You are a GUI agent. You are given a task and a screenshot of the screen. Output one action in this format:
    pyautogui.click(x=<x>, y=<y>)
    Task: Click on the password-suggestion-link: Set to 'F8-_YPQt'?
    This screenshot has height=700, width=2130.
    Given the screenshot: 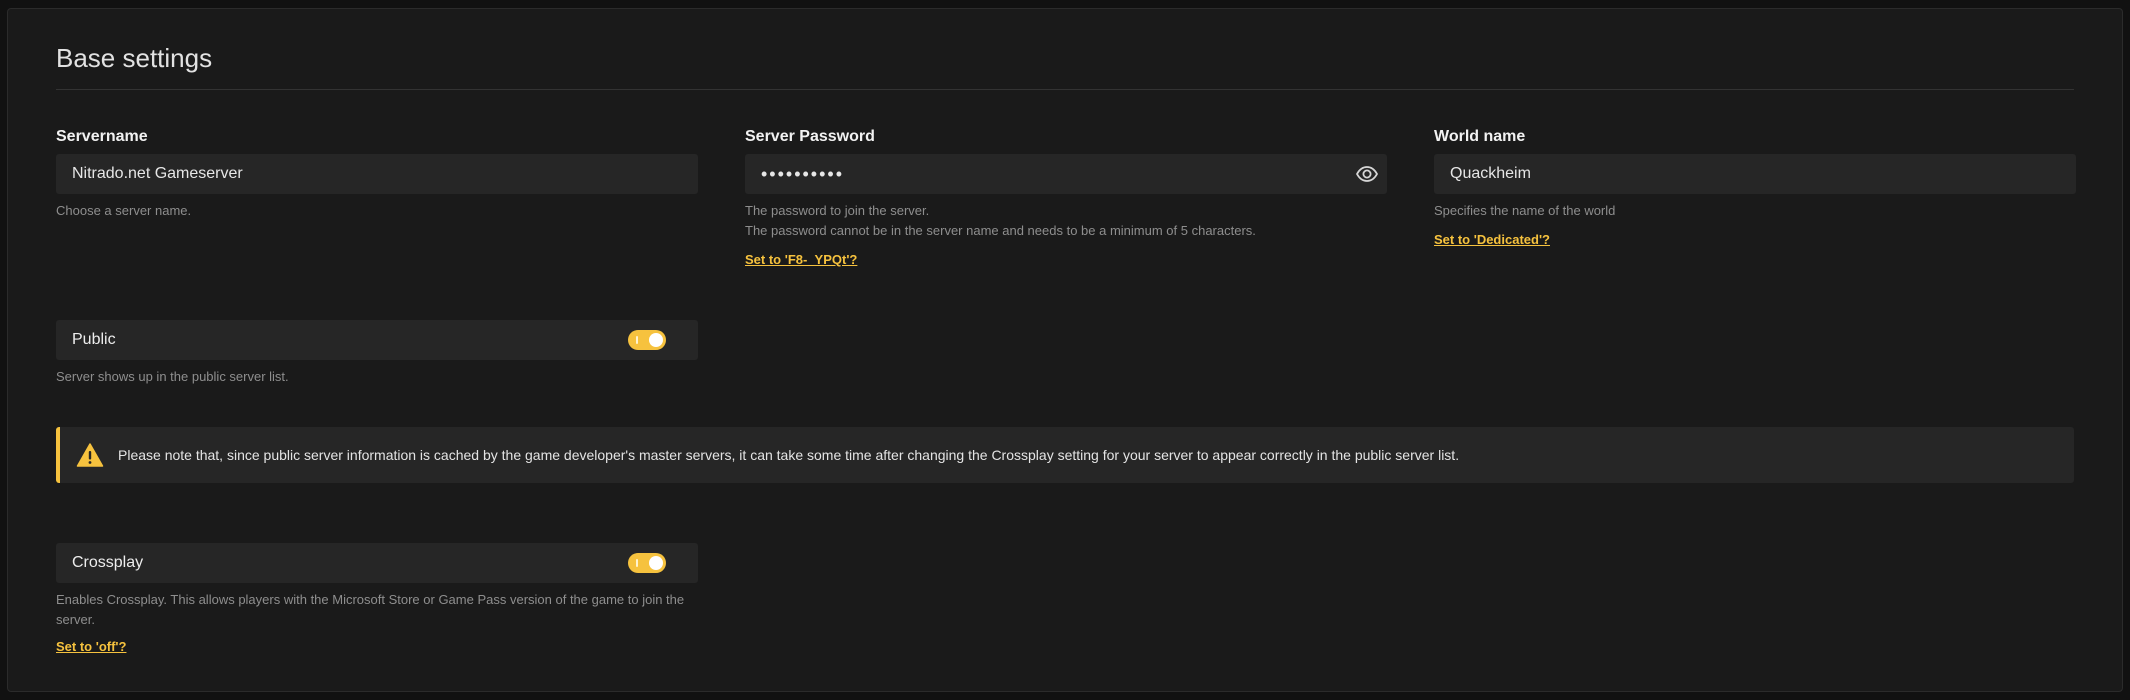 What is the action you would take?
    pyautogui.click(x=801, y=259)
    